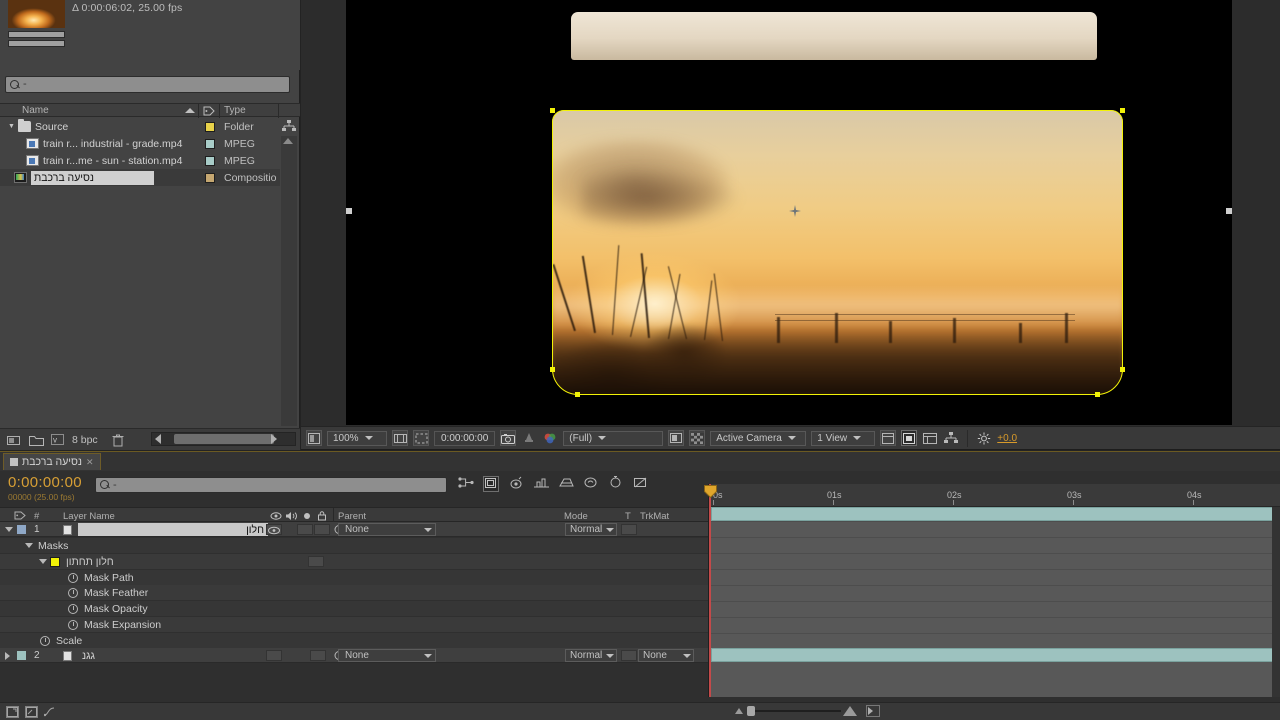 This screenshot has width=1280, height=720. I want to click on always-preview-this-view-icon, so click(314, 438).